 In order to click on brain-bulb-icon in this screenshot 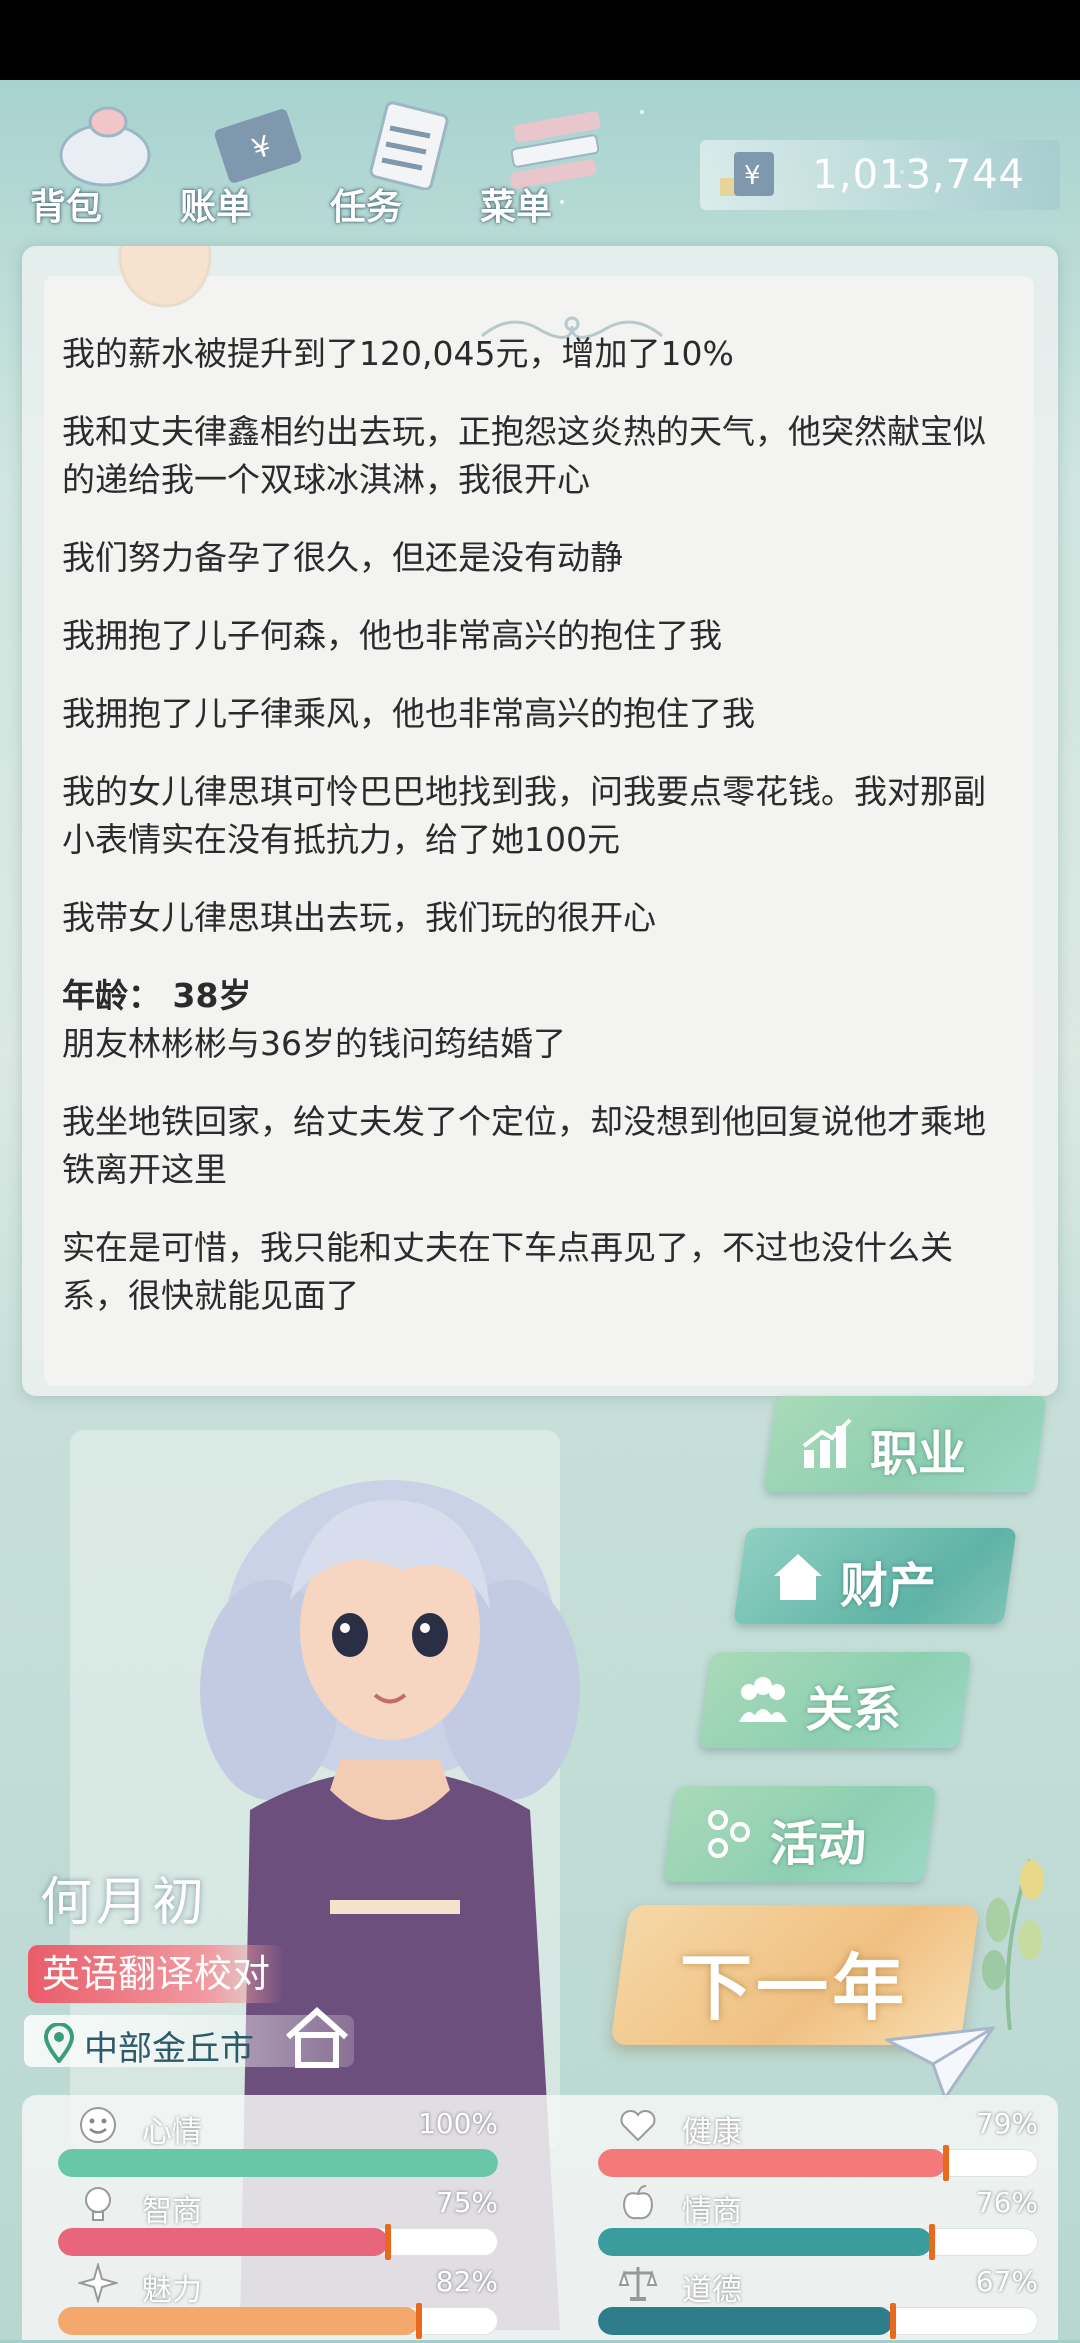, I will do `click(98, 2204)`.